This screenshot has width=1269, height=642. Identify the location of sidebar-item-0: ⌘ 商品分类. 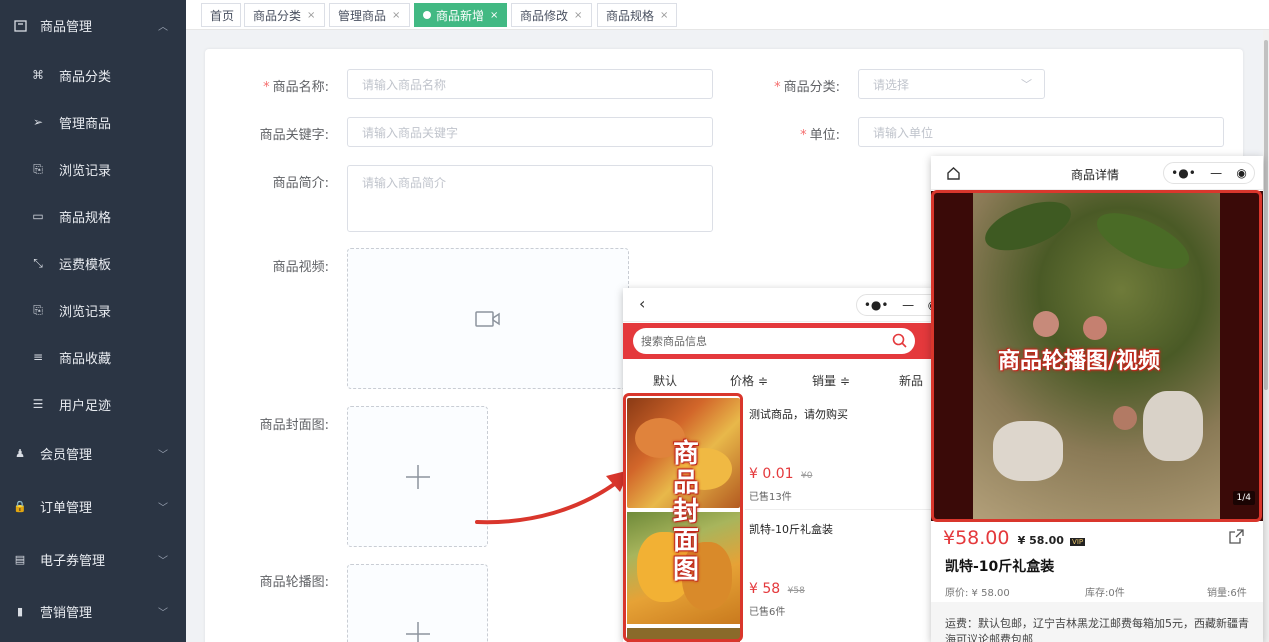
(93, 75).